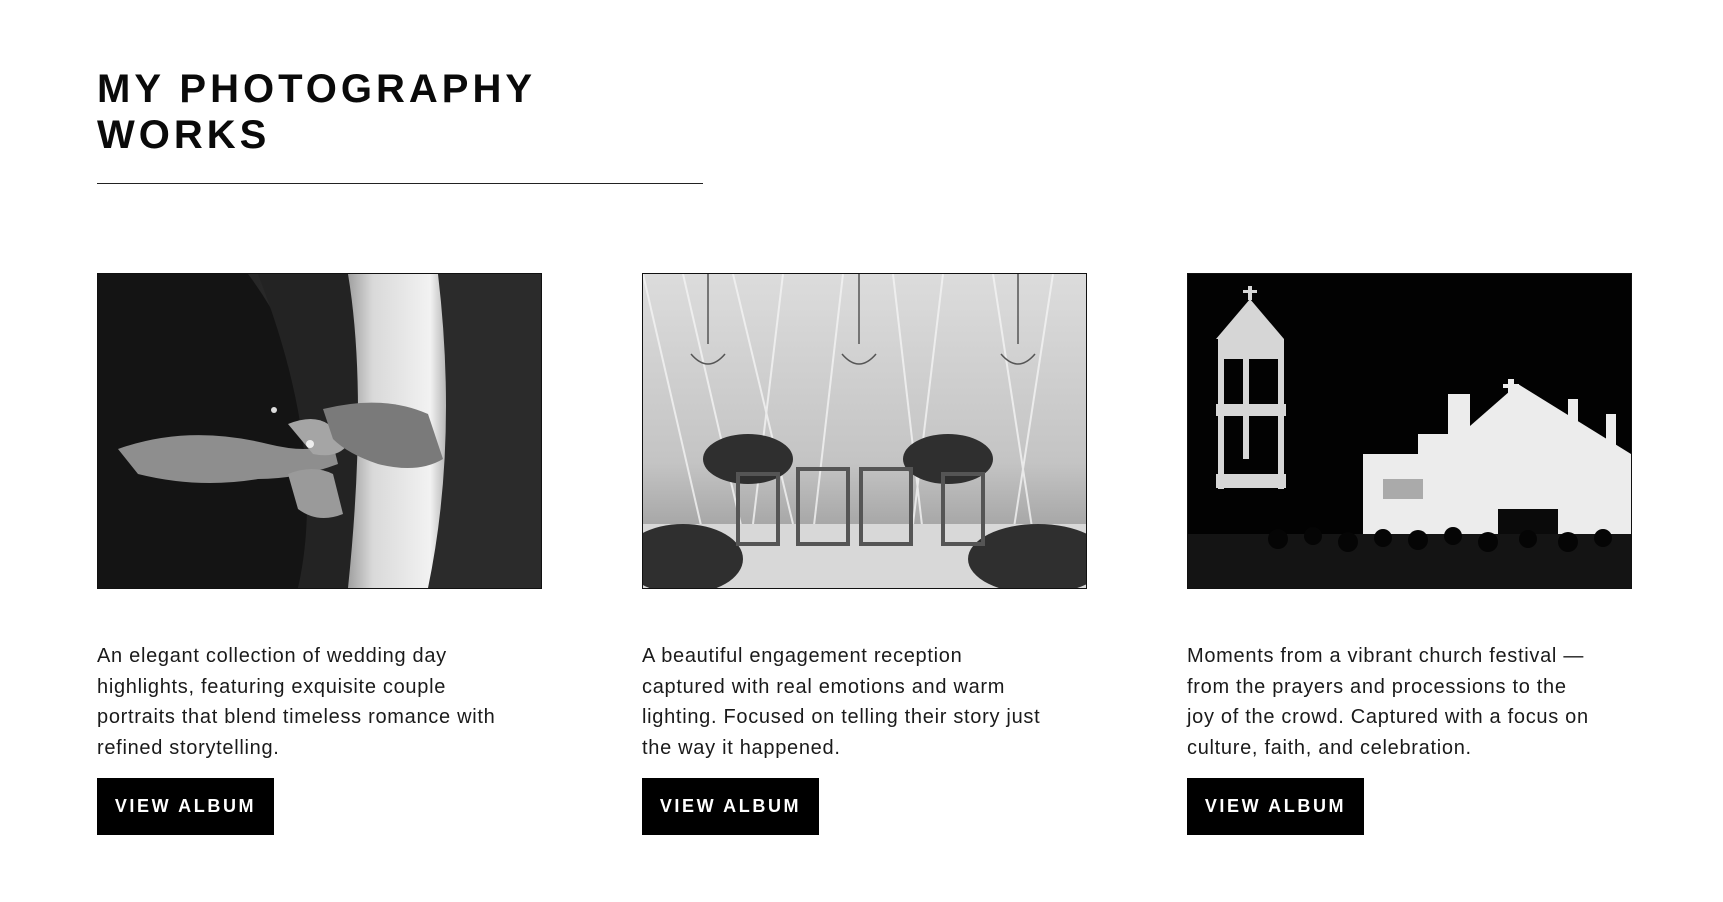 This screenshot has width=1723, height=902. Describe the element at coordinates (184, 135) in the screenshot. I see `page-title-line-2: WORKS` at that location.